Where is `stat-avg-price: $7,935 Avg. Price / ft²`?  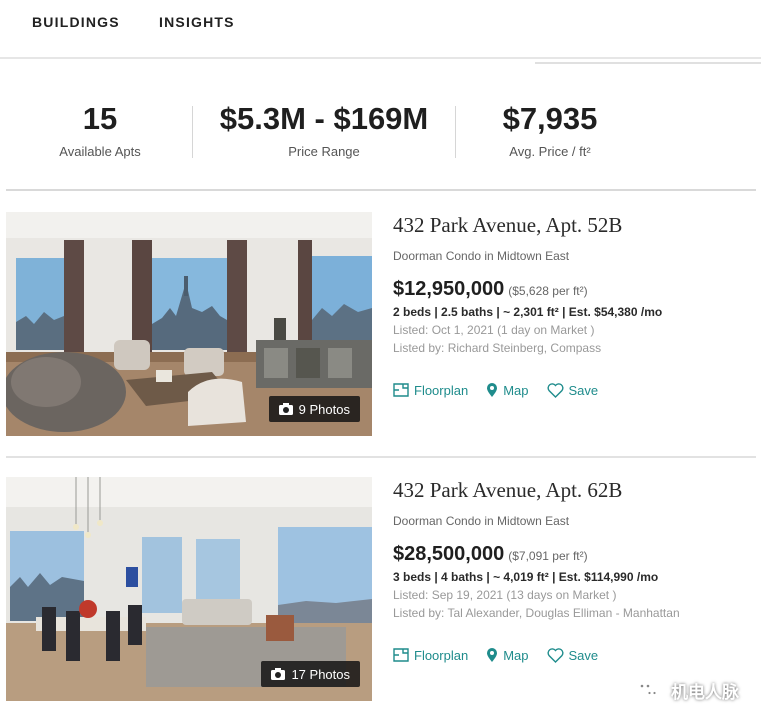
stat-avg-price: $7,935 Avg. Price / ft² is located at coordinates (550, 129).